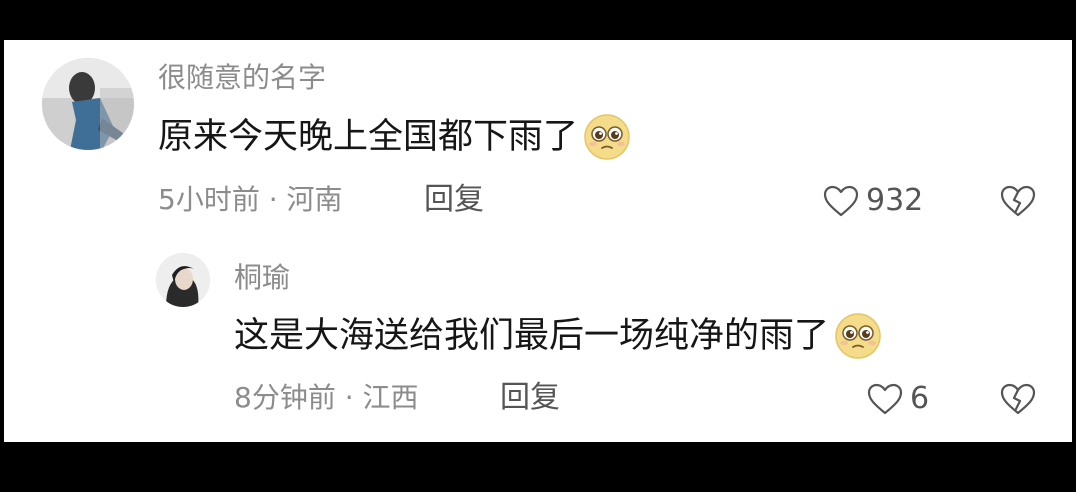 This screenshot has height=492, width=1076. What do you see at coordinates (920, 398) in the screenshot?
I see `reply-like-count: 6` at bounding box center [920, 398].